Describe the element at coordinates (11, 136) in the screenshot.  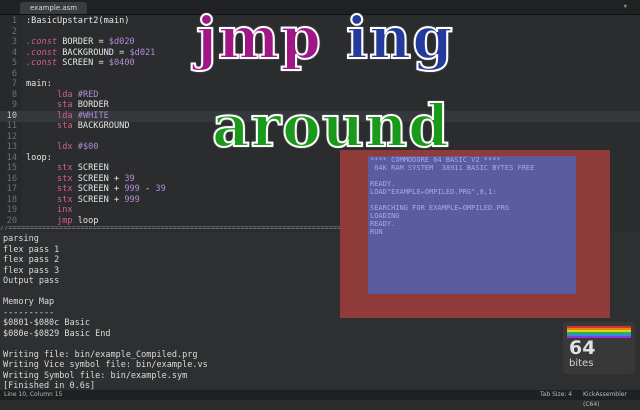
I see `line-number: 12` at that location.